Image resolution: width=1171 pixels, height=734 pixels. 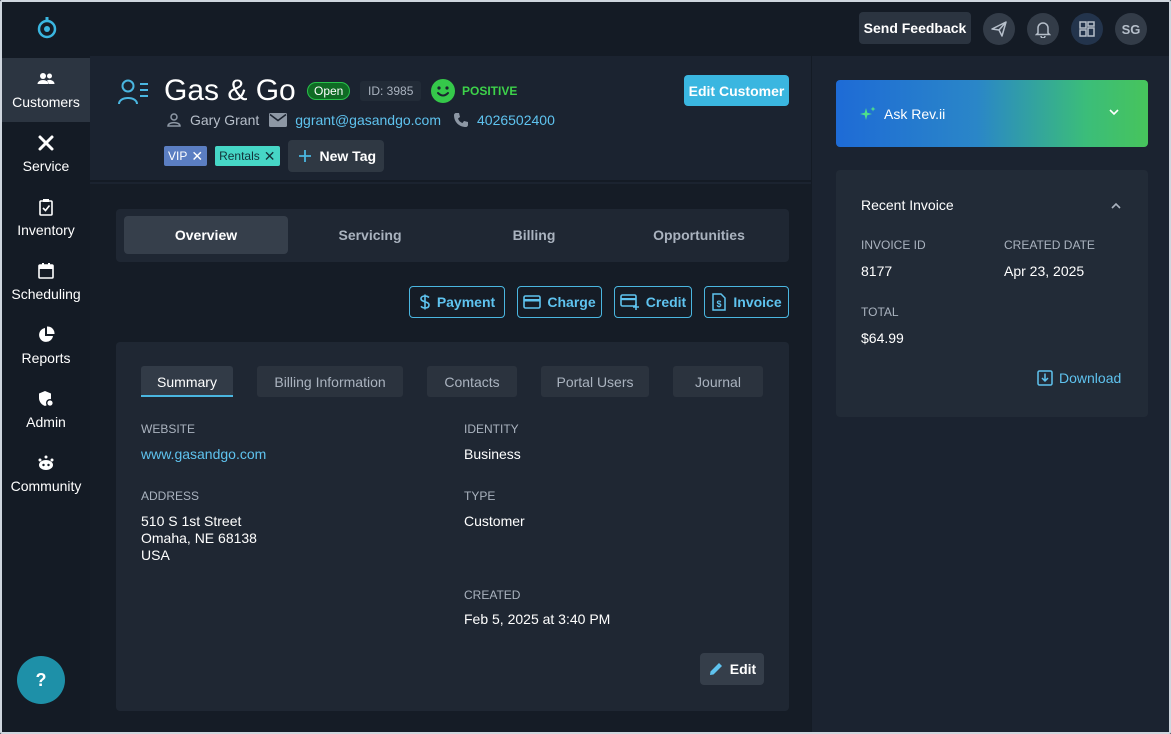 What do you see at coordinates (46, 102) in the screenshot?
I see `sidebar-item-label: Customers` at bounding box center [46, 102].